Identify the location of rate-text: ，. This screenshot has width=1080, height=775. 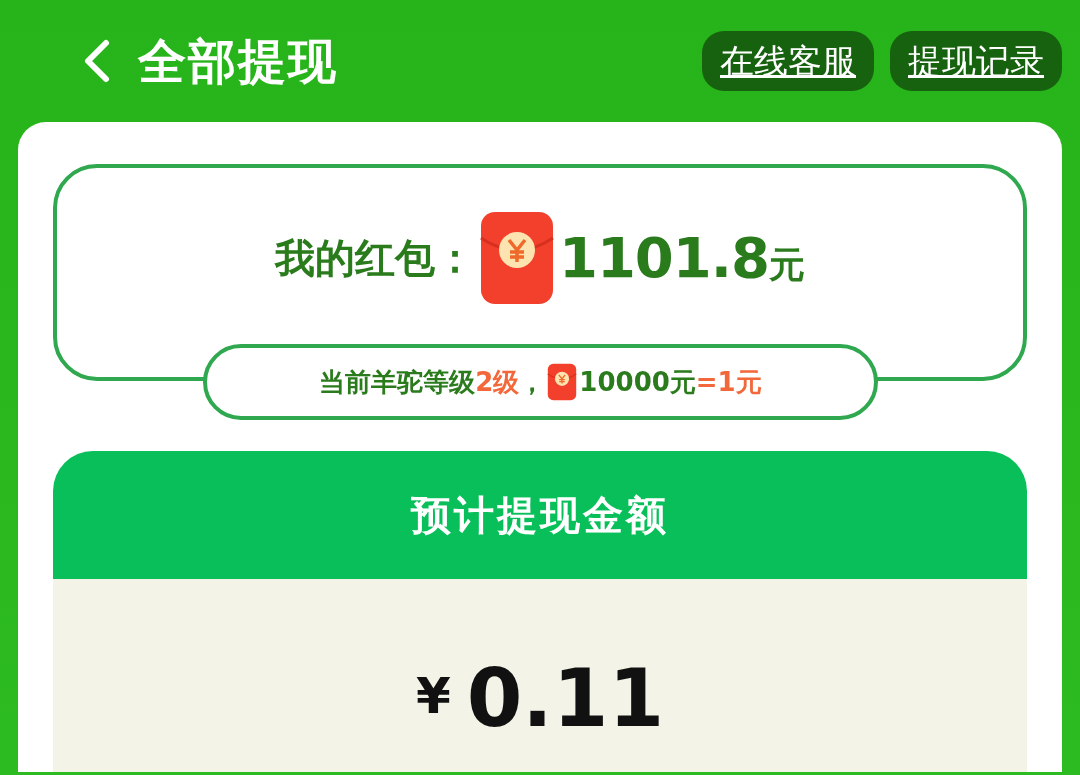
(532, 382).